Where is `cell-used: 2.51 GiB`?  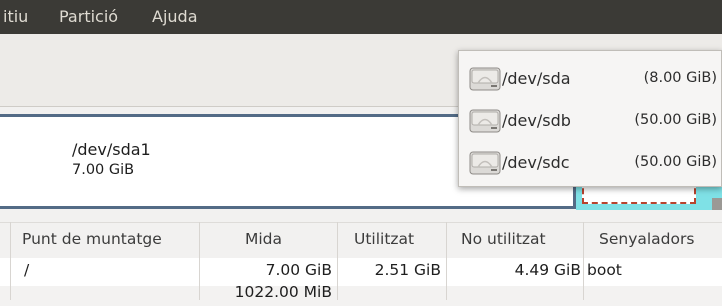
cell-used: 2.51 GiB is located at coordinates (407, 270).